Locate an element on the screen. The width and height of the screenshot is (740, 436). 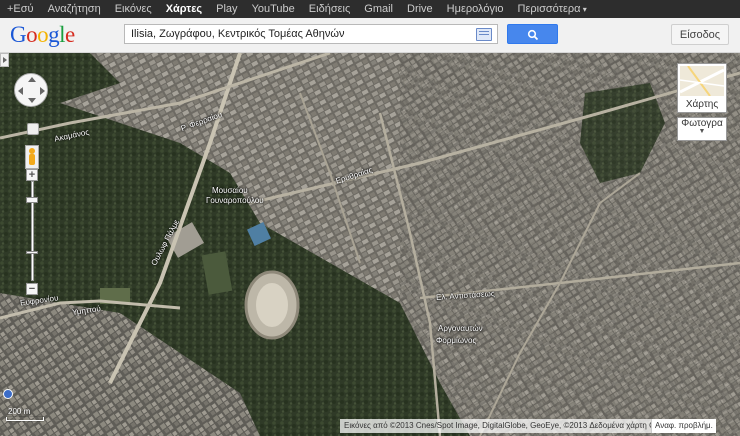
pan-down-icon is located at coordinates (32, 100).